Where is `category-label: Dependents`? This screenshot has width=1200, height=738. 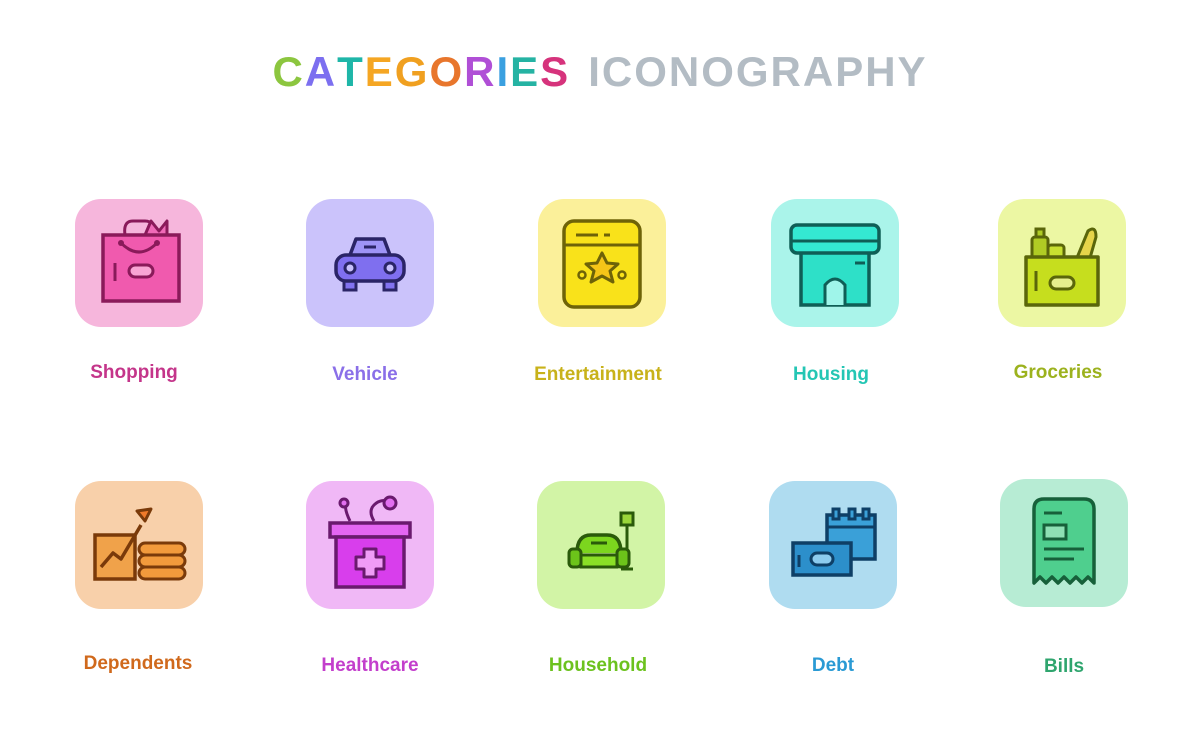
category-label: Dependents is located at coordinates (138, 663).